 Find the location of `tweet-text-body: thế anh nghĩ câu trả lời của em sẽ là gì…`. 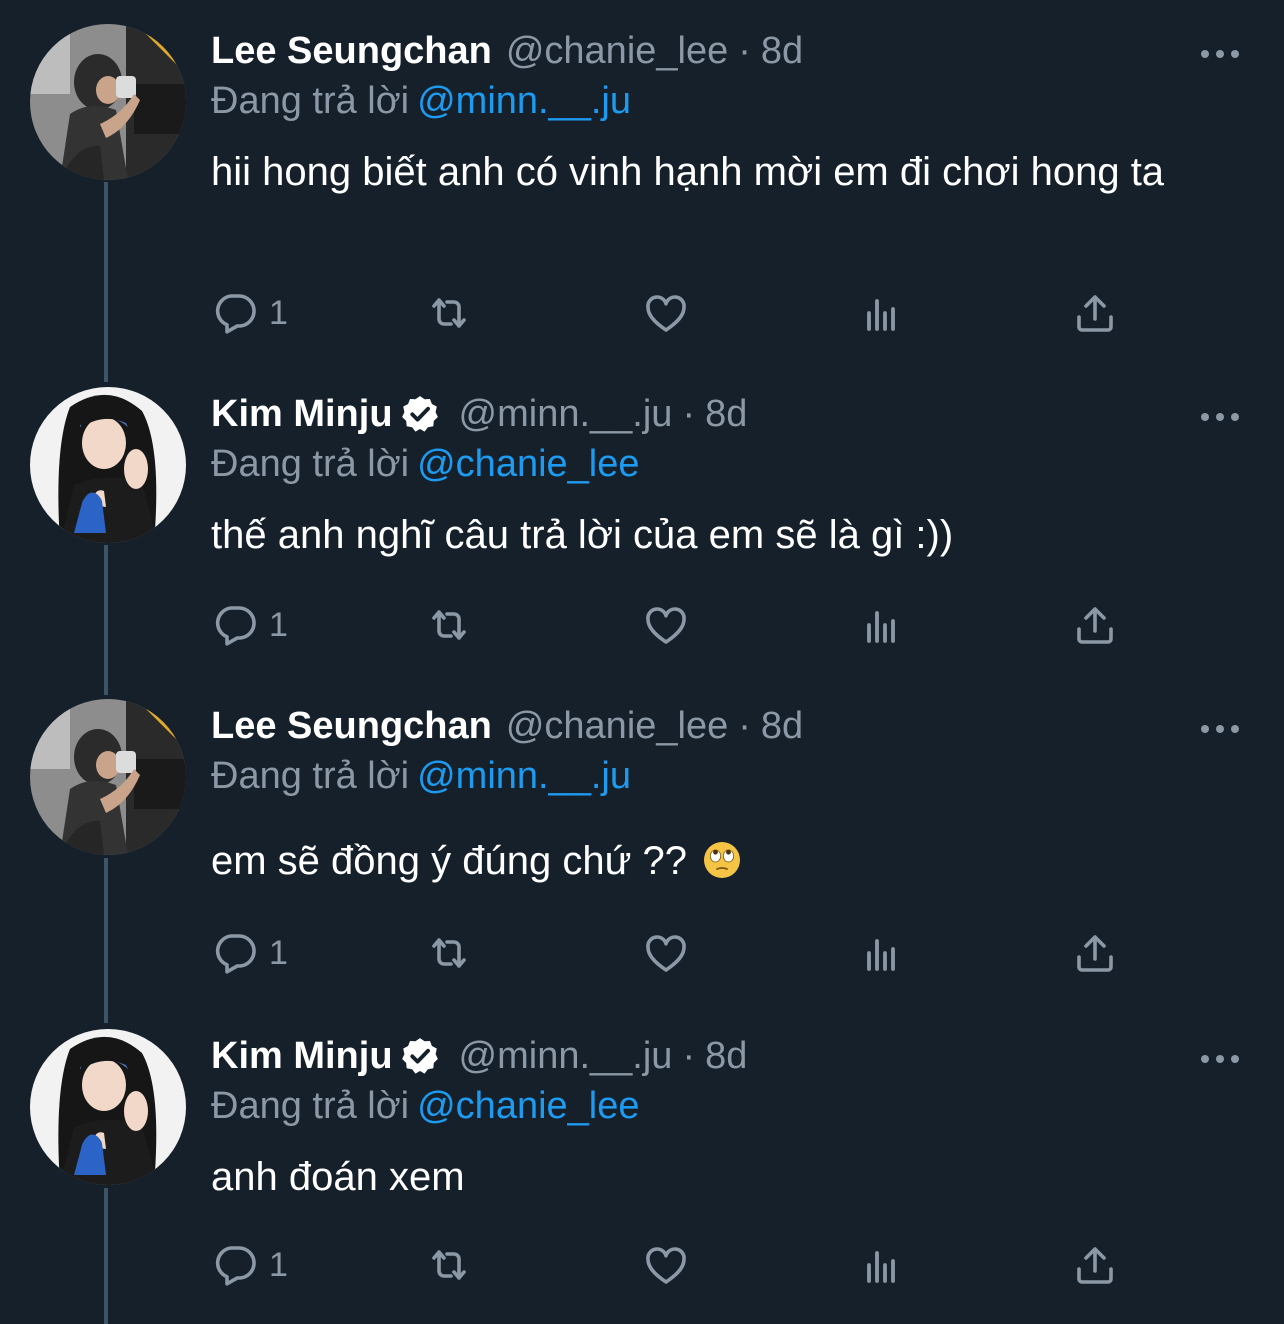

tweet-text-body: thế anh nghĩ câu trả lời của em sẽ là gì… is located at coordinates (582, 535).